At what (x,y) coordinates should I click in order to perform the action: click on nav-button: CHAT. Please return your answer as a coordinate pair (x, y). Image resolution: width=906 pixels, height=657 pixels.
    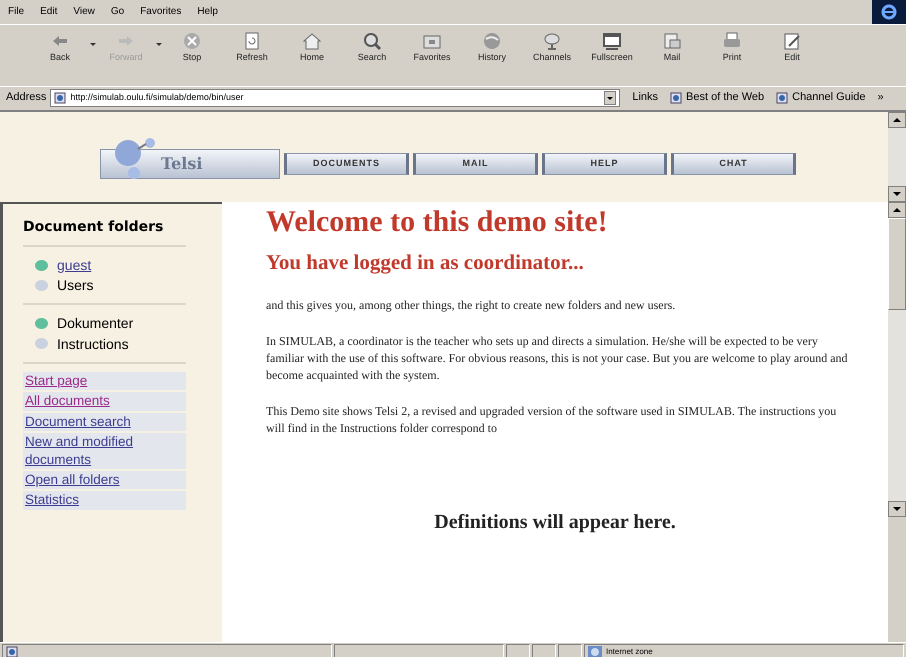
    Looking at the image, I should click on (733, 164).